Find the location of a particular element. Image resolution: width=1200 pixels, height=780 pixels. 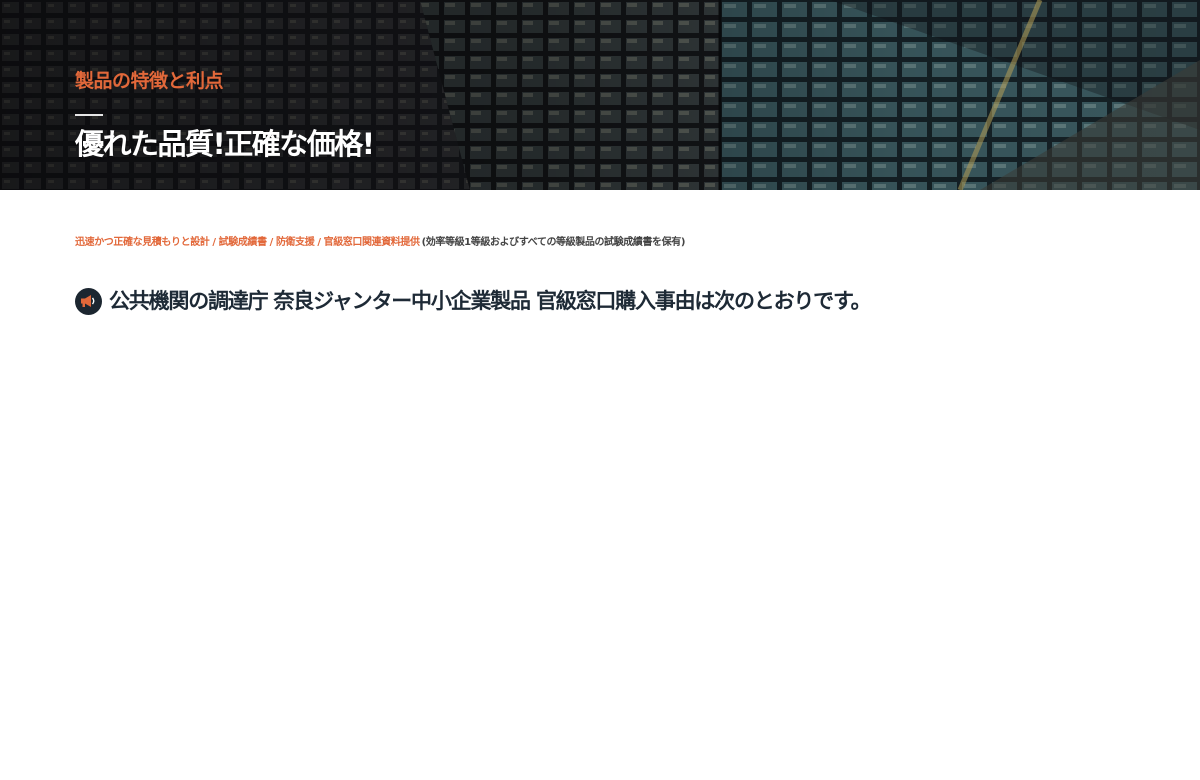

service-link-documents: 官級窓口関連資料提供 is located at coordinates (372, 242).